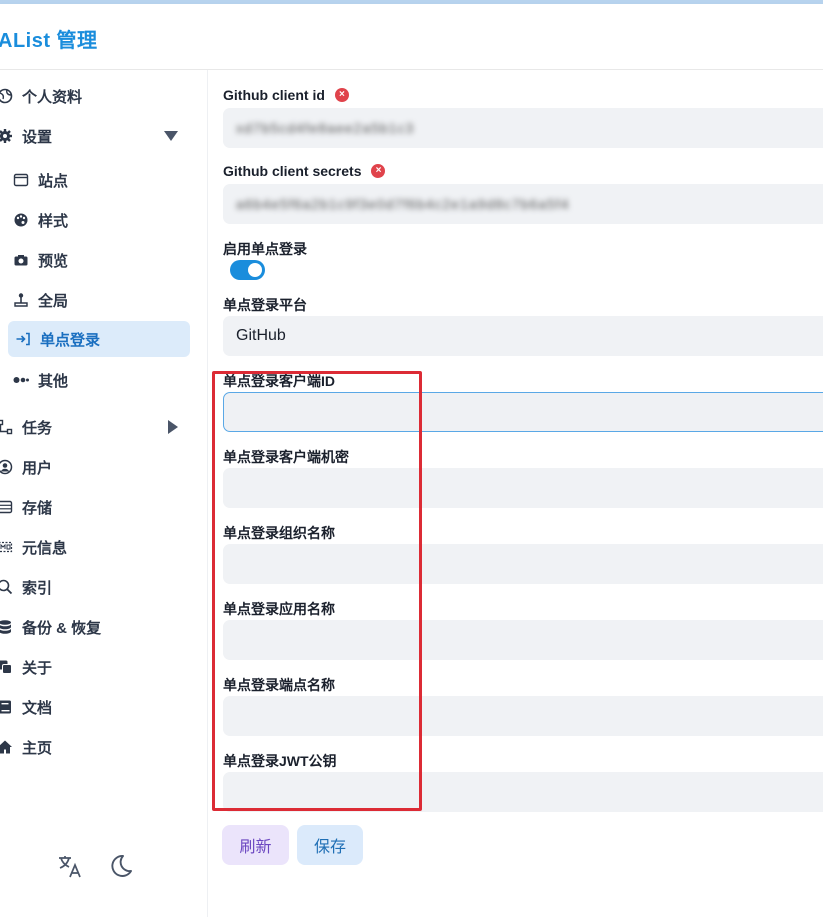  I want to click on sidebar-item-users: 用户, so click(98, 467).